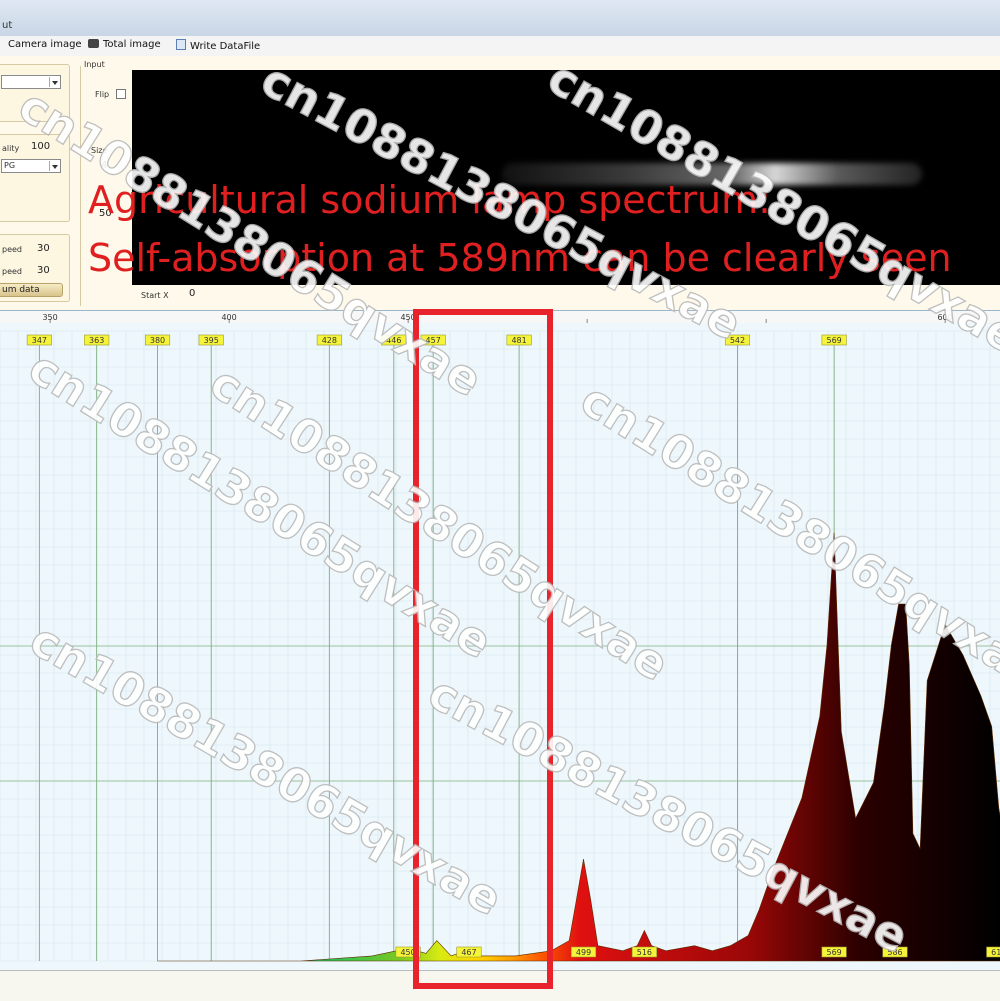 This screenshot has width=1000, height=1001. What do you see at coordinates (228, 317) in the screenshot?
I see `x-tick-label: 400` at bounding box center [228, 317].